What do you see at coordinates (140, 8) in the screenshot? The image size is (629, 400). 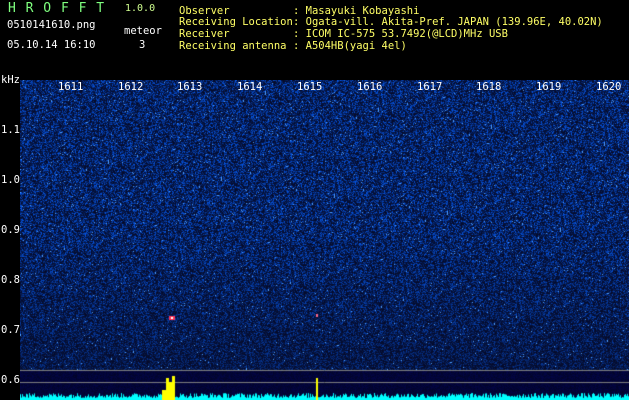 I see `app-version: 1.0.0` at bounding box center [140, 8].